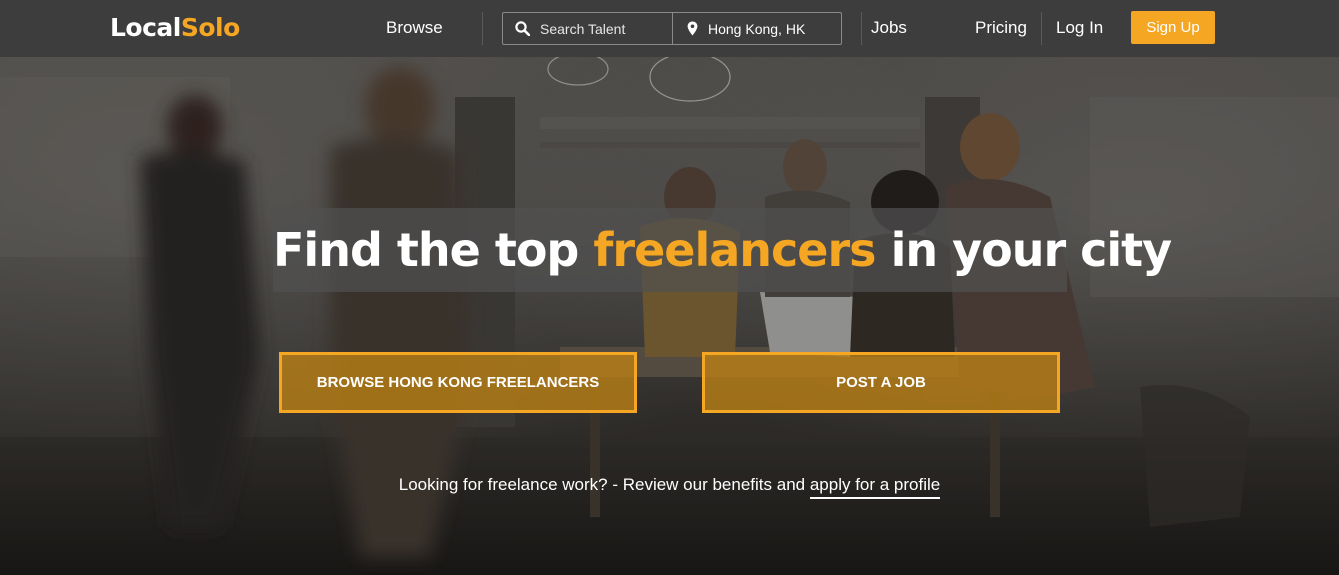 The height and width of the screenshot is (575, 1339). What do you see at coordinates (875, 487) in the screenshot?
I see `apply-profile-link: apply for a profile` at bounding box center [875, 487].